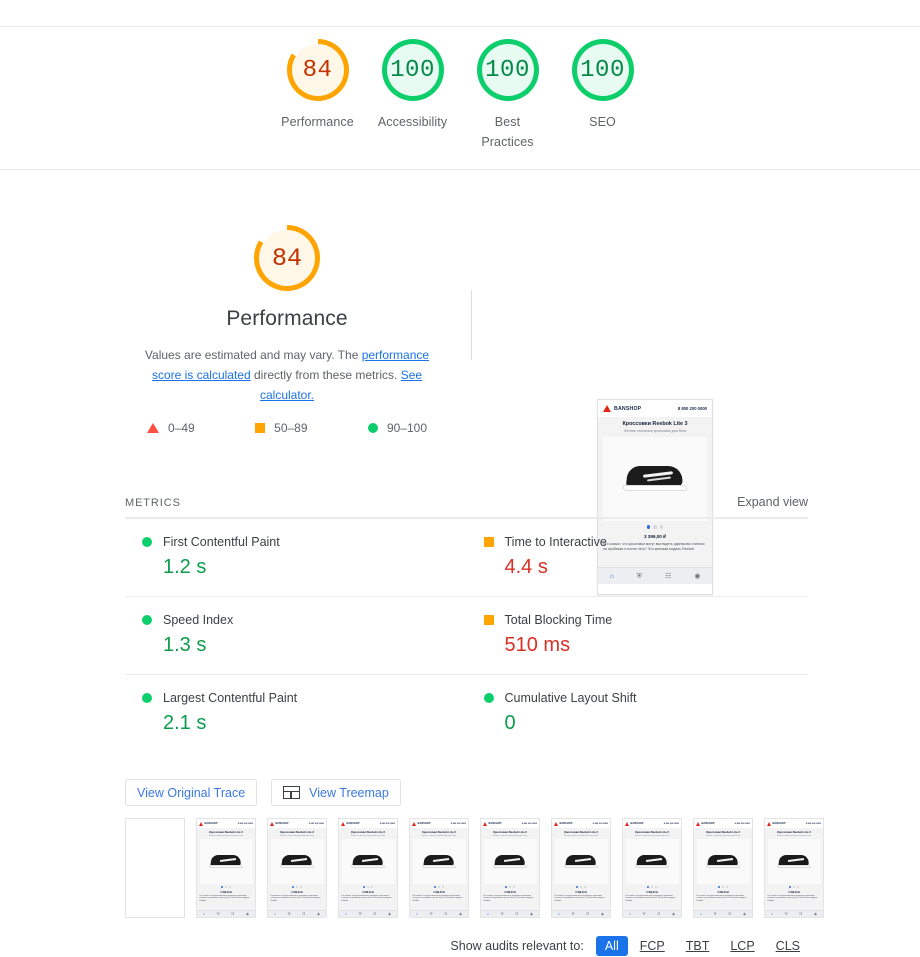 This screenshot has height=957, width=920. I want to click on score-value: 100, so click(507, 70).